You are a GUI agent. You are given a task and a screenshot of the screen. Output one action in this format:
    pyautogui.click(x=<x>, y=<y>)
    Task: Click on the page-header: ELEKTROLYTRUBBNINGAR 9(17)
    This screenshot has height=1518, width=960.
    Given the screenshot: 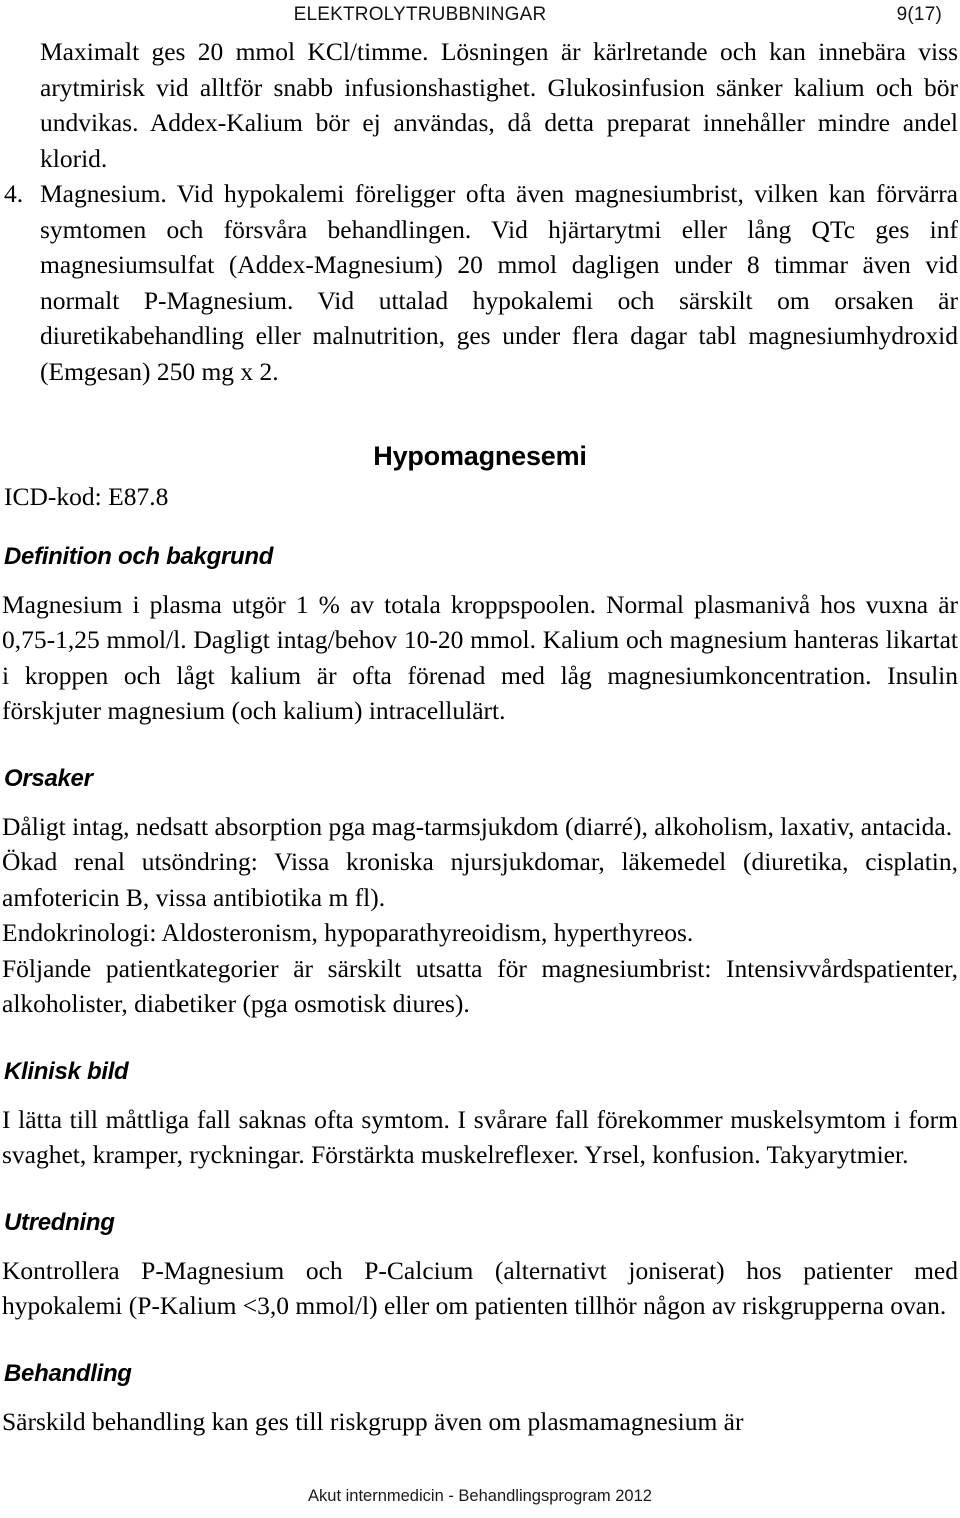 What is the action you would take?
    pyautogui.click(x=480, y=17)
    